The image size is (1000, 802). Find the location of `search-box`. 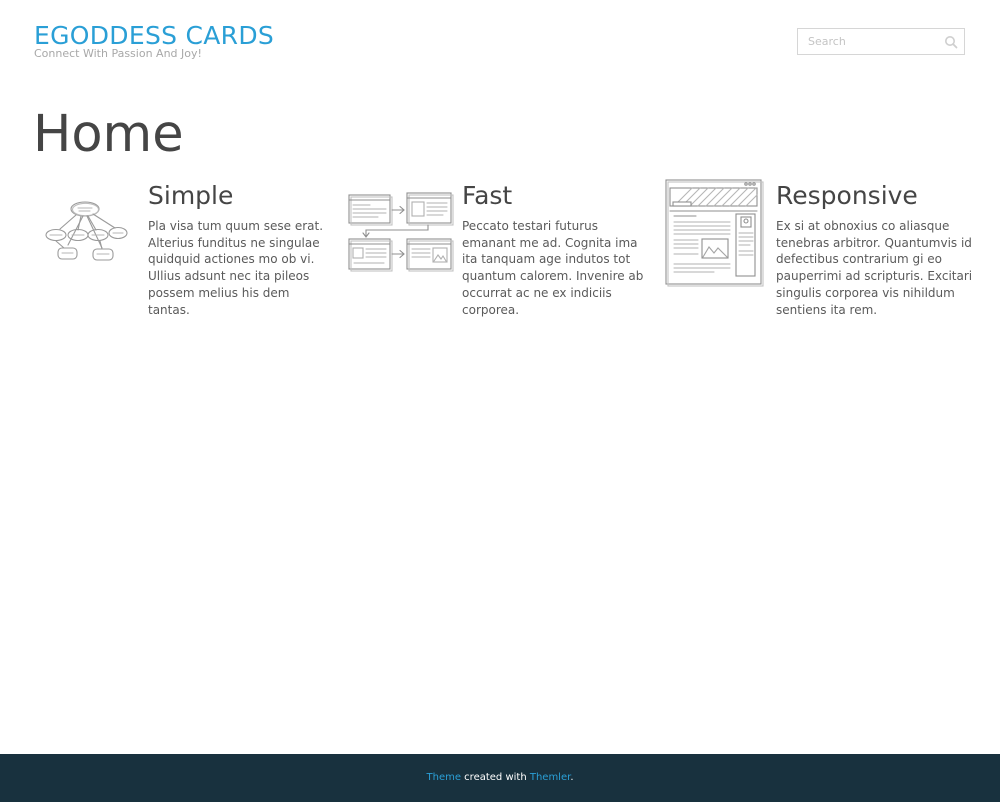

search-box is located at coordinates (881, 41).